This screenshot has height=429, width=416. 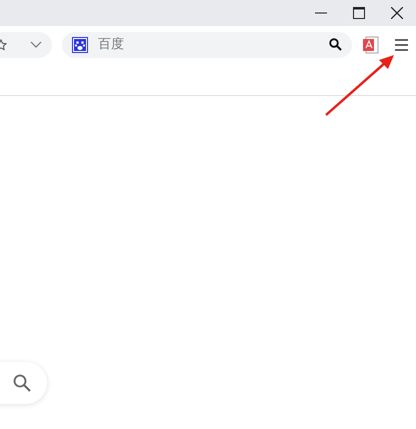 What do you see at coordinates (397, 13) in the screenshot?
I see `close-icon` at bounding box center [397, 13].